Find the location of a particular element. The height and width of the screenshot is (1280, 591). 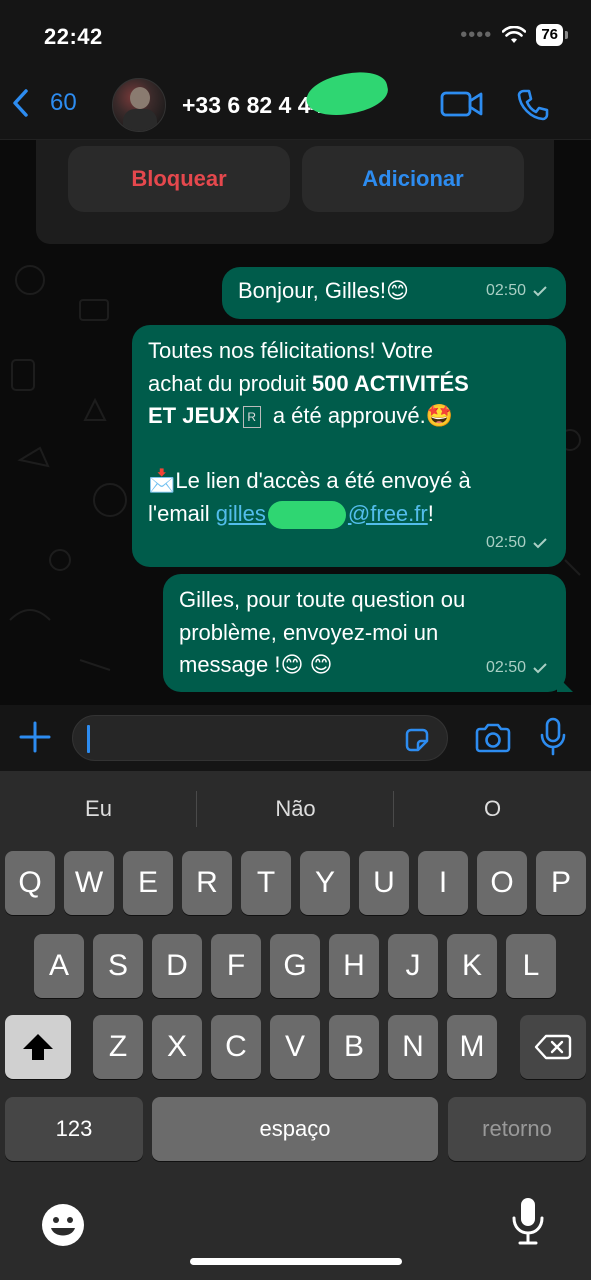

suggestion-2: Não is located at coordinates (295, 809).